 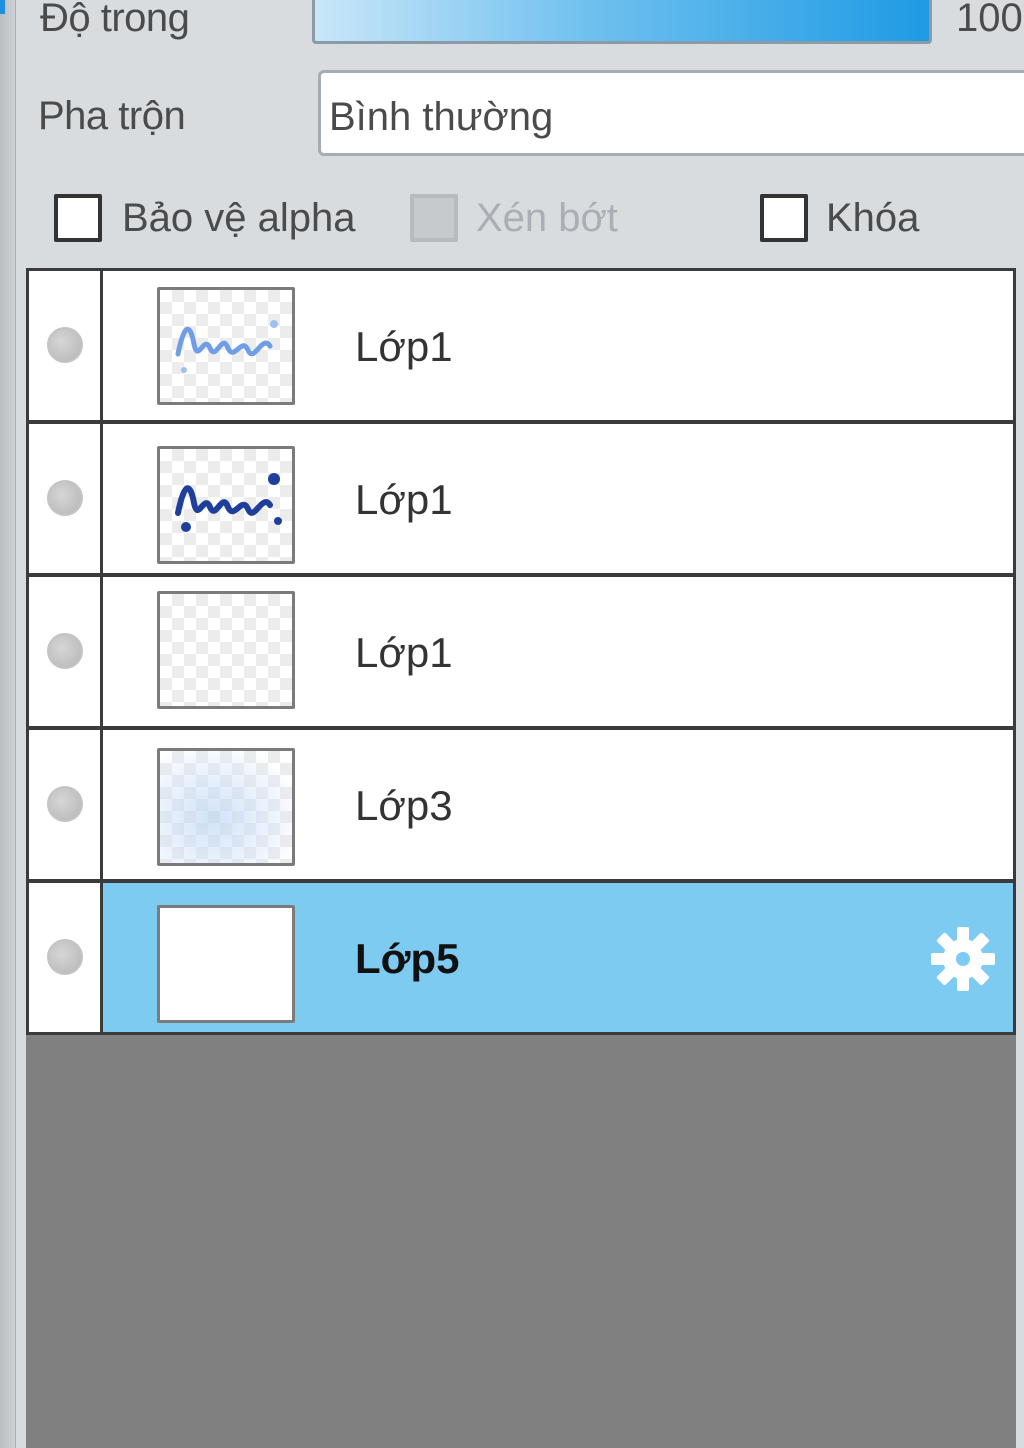 I want to click on blend-mode-label: Pha trộn, so click(x=112, y=116).